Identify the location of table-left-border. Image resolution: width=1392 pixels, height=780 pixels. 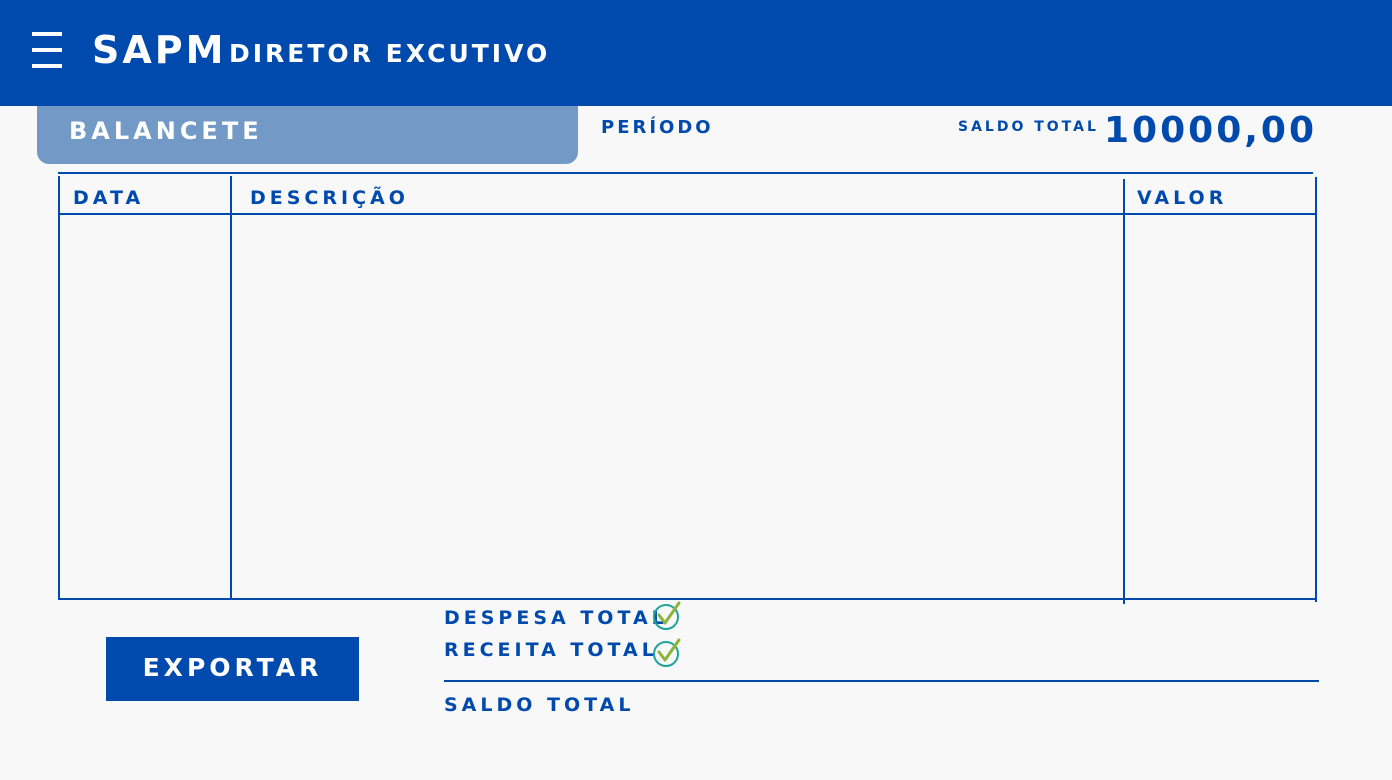
(59, 388).